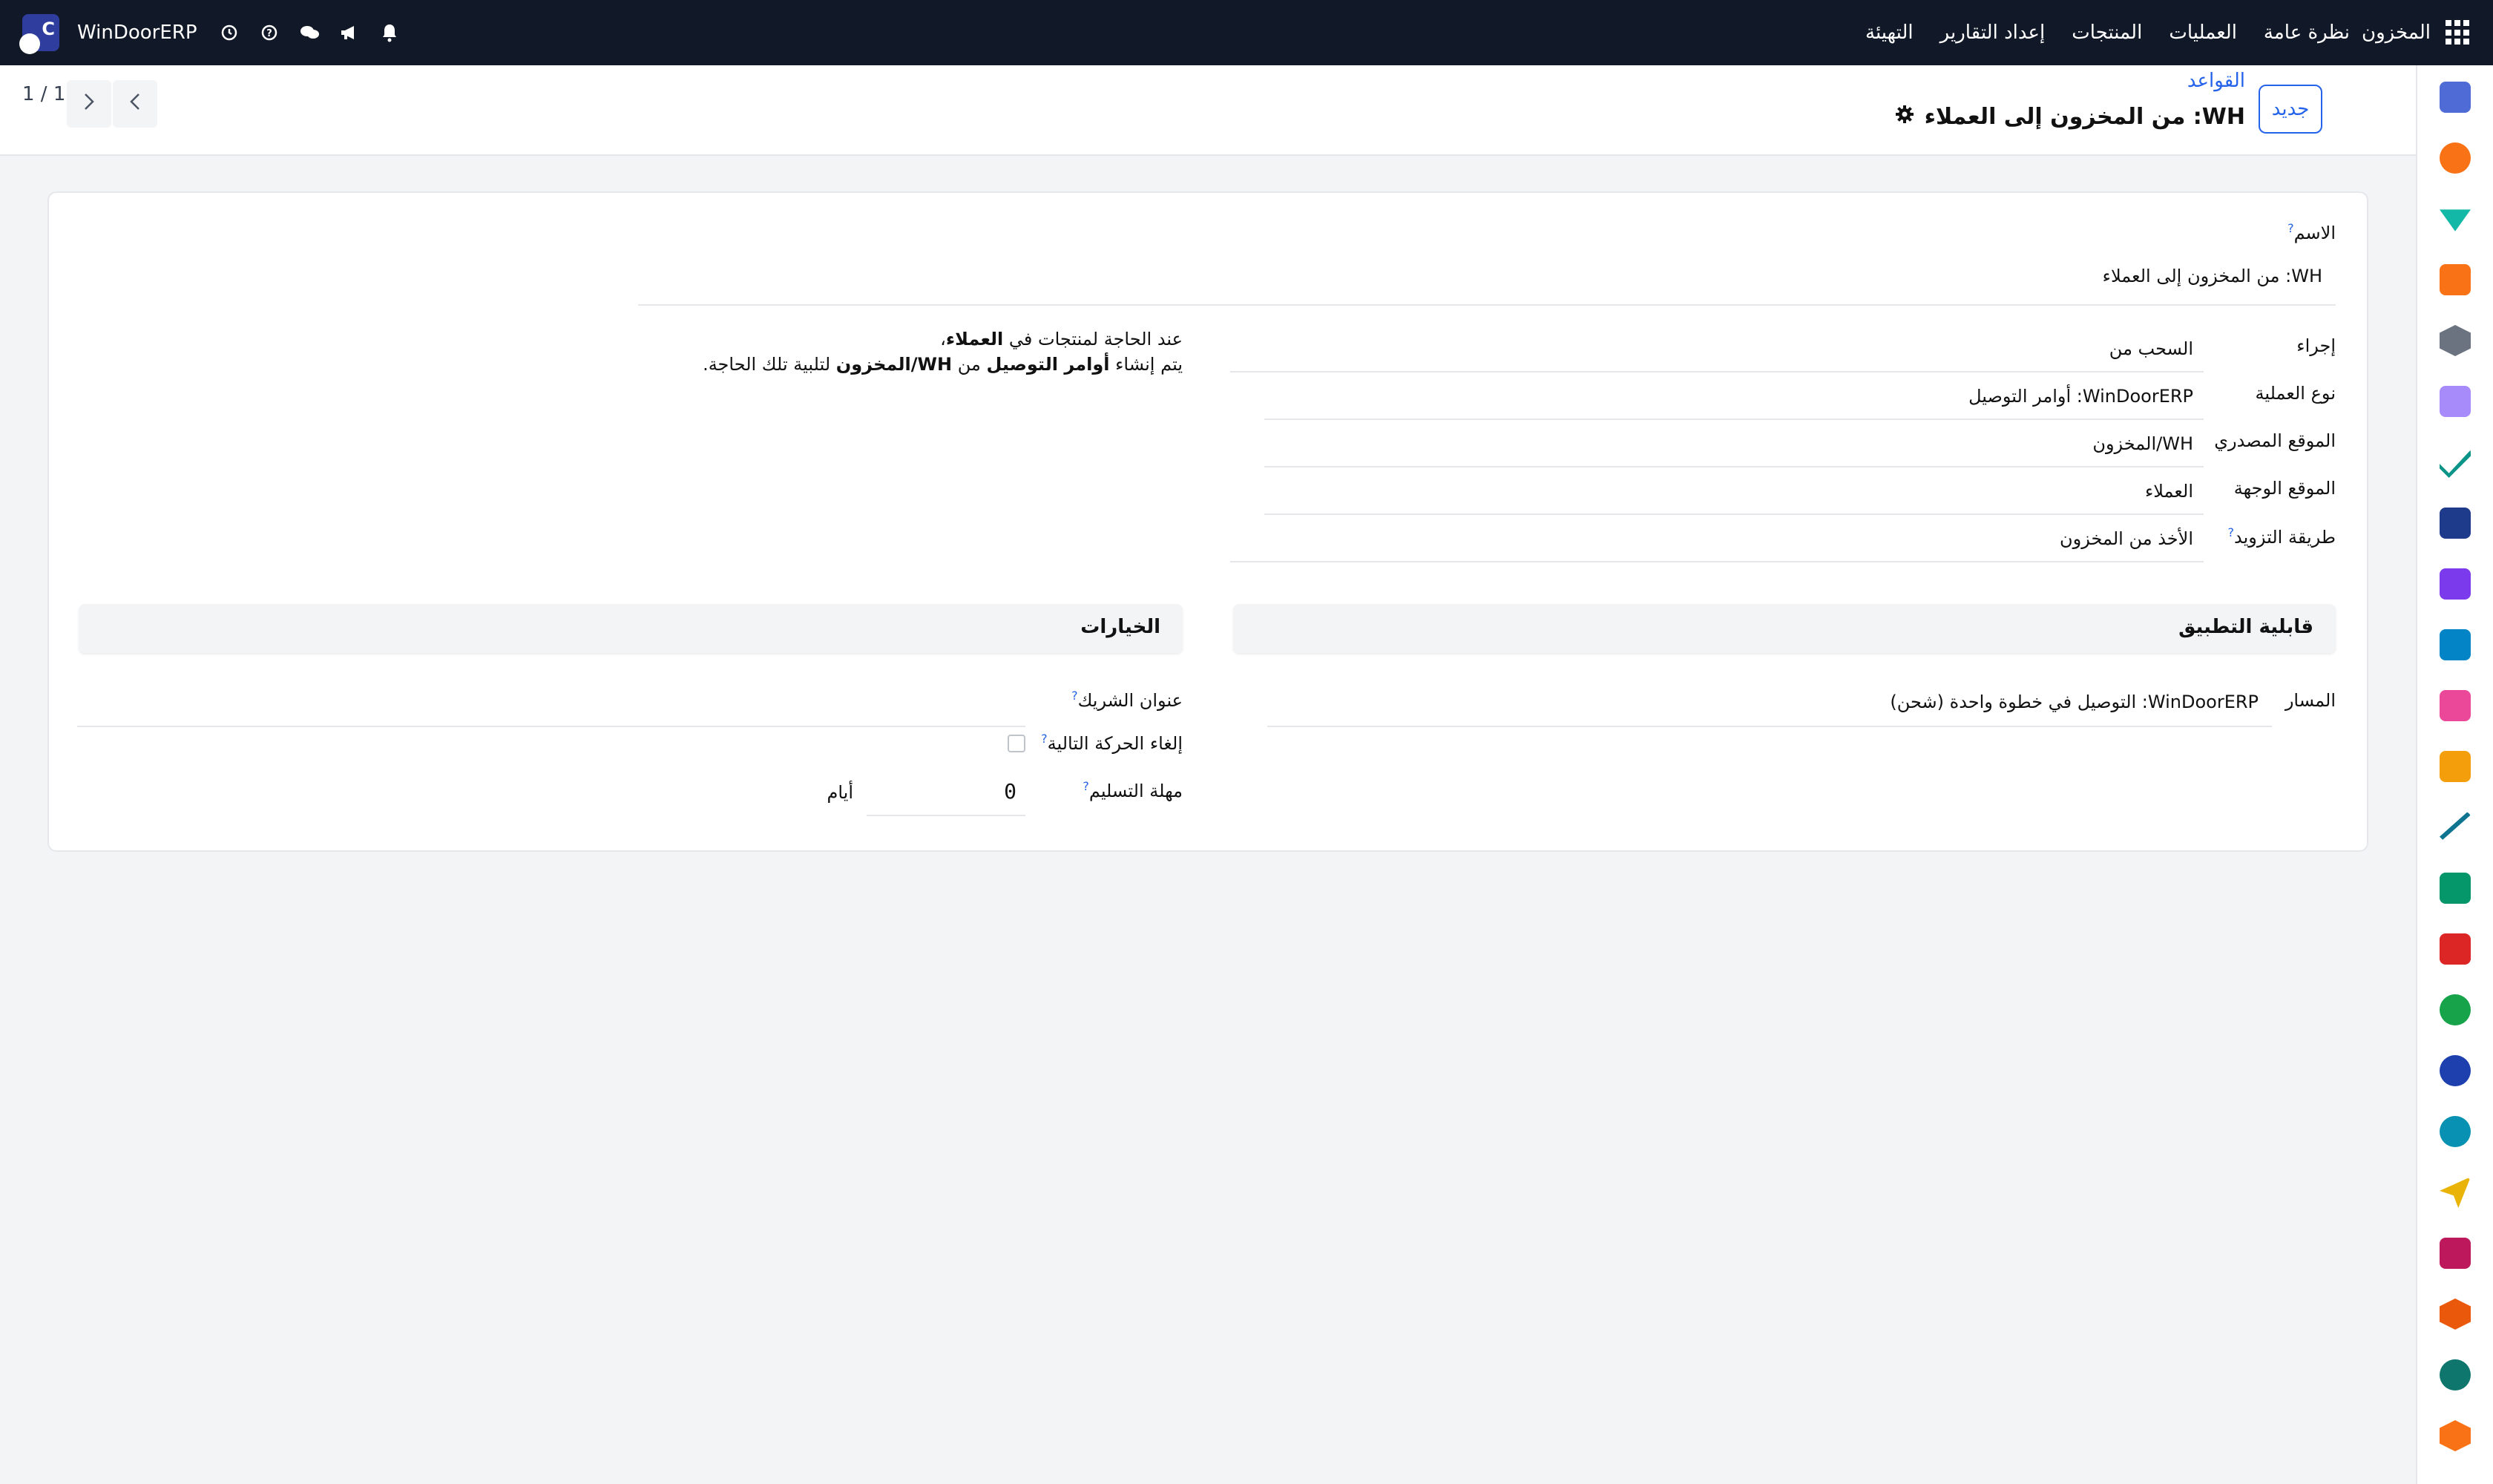 The width and height of the screenshot is (2493, 1484). What do you see at coordinates (2126, 538) in the screenshot?
I see `supply-method-select: الأخذ من المخزون` at bounding box center [2126, 538].